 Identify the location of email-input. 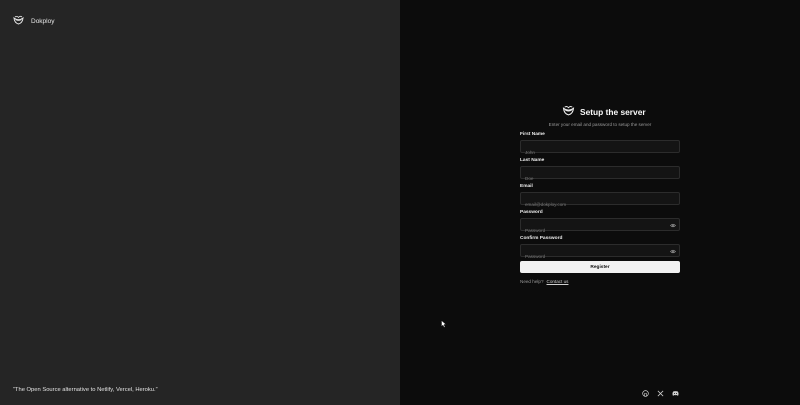
(600, 204).